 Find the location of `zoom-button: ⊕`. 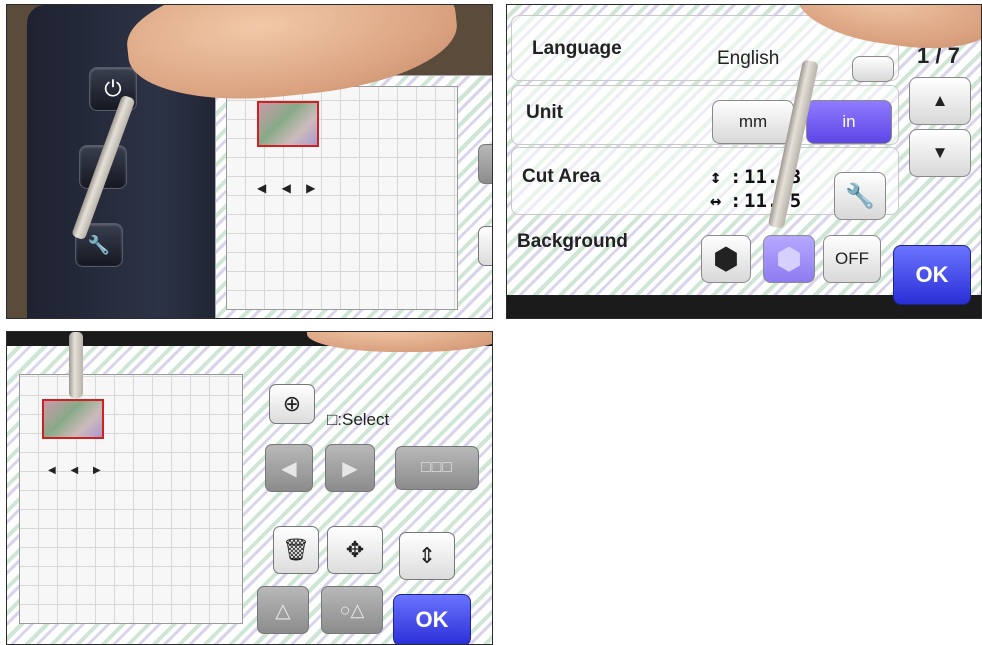

zoom-button: ⊕ is located at coordinates (292, 404).